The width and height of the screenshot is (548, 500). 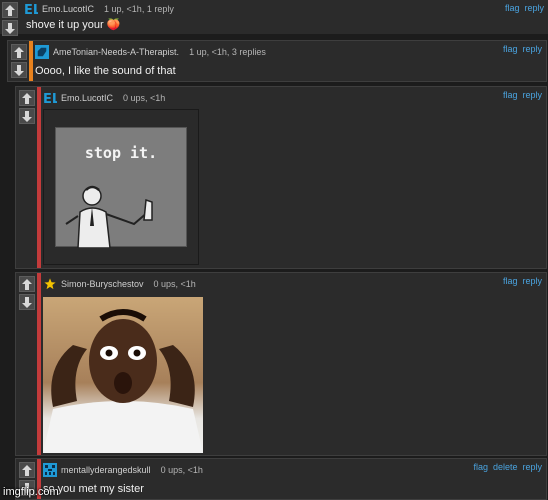 I want to click on comment-meta: Simon-Buryschestov 0 ups, <1h, so click(x=294, y=284).